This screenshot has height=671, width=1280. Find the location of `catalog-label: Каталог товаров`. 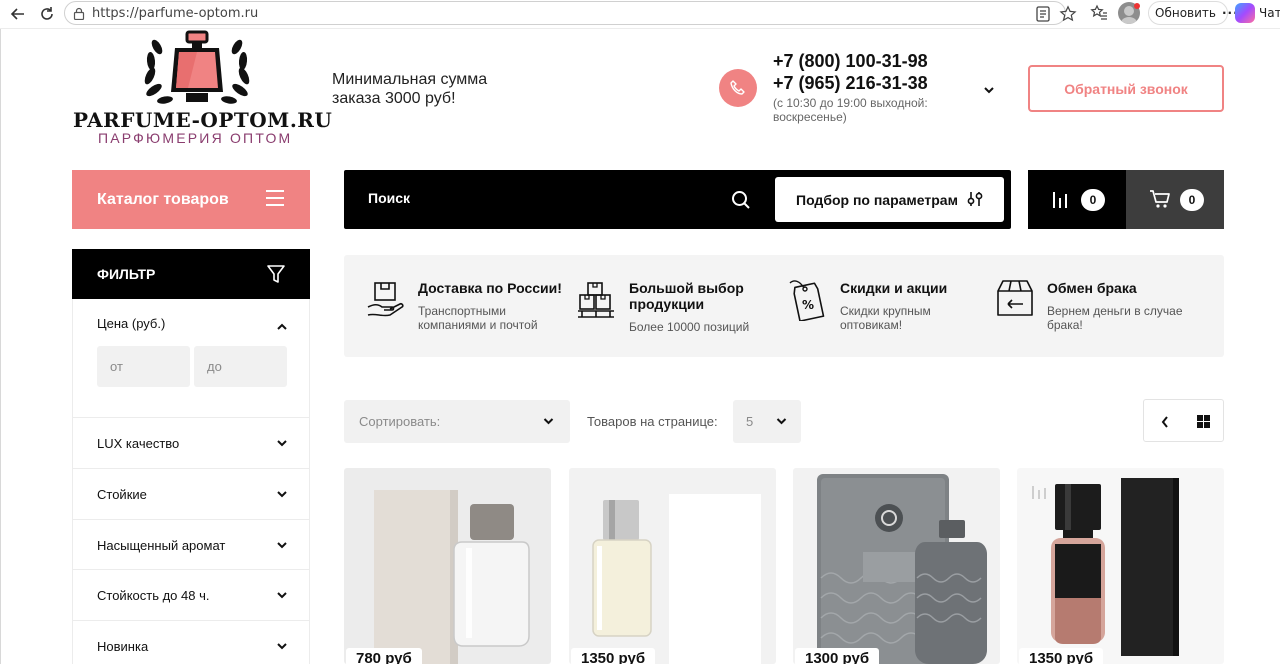

catalog-label: Каталог товаров is located at coordinates (163, 199).